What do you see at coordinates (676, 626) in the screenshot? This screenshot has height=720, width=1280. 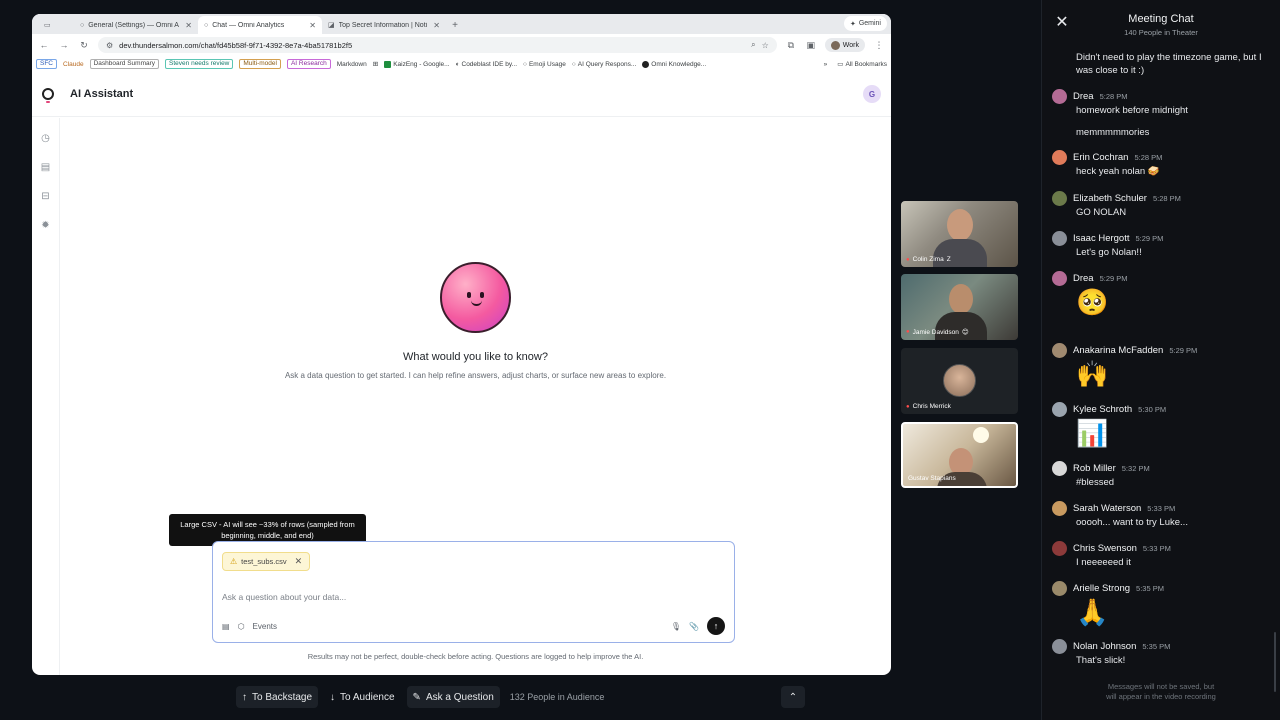 I see `microphone-icon: 🎙` at bounding box center [676, 626].